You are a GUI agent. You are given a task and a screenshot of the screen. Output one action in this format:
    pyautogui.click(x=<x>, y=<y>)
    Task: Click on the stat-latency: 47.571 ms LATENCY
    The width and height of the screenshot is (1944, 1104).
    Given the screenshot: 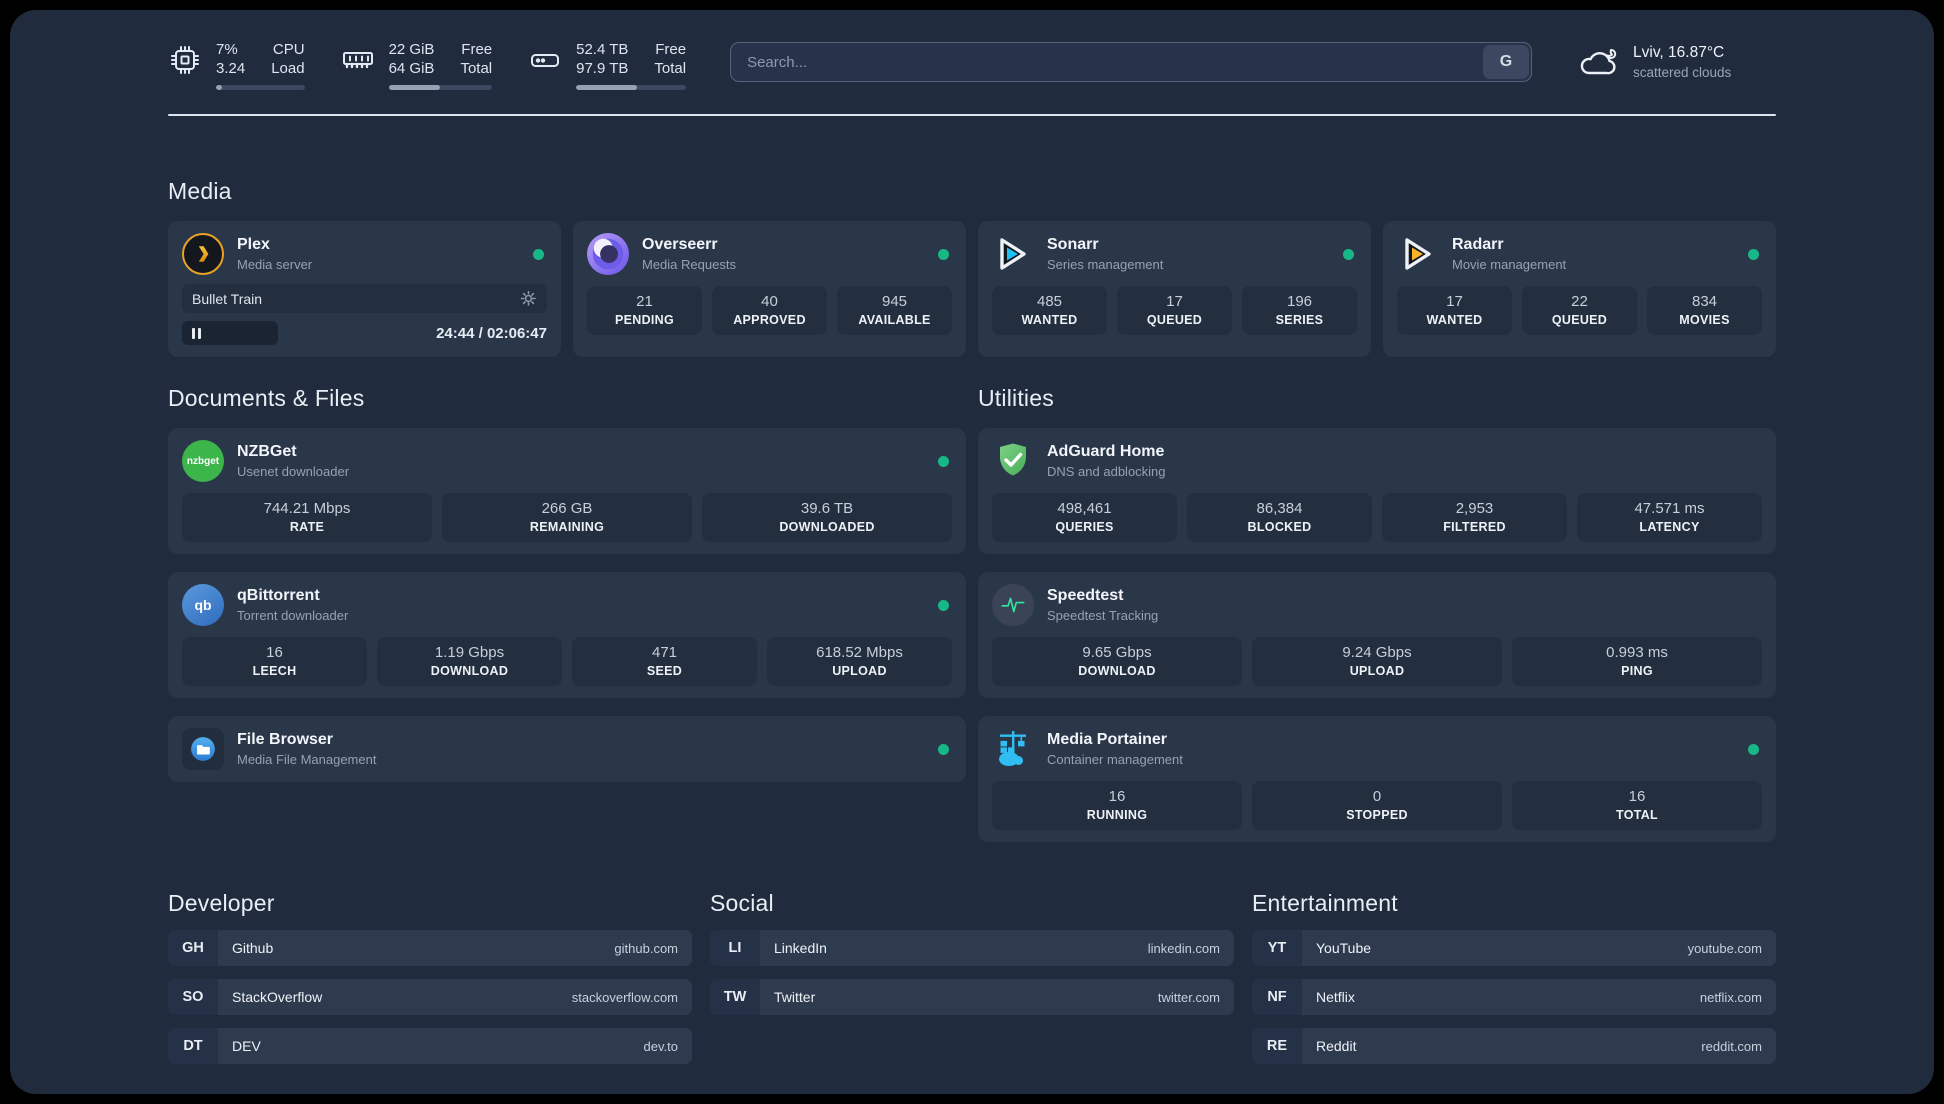 What is the action you would take?
    pyautogui.click(x=1669, y=517)
    